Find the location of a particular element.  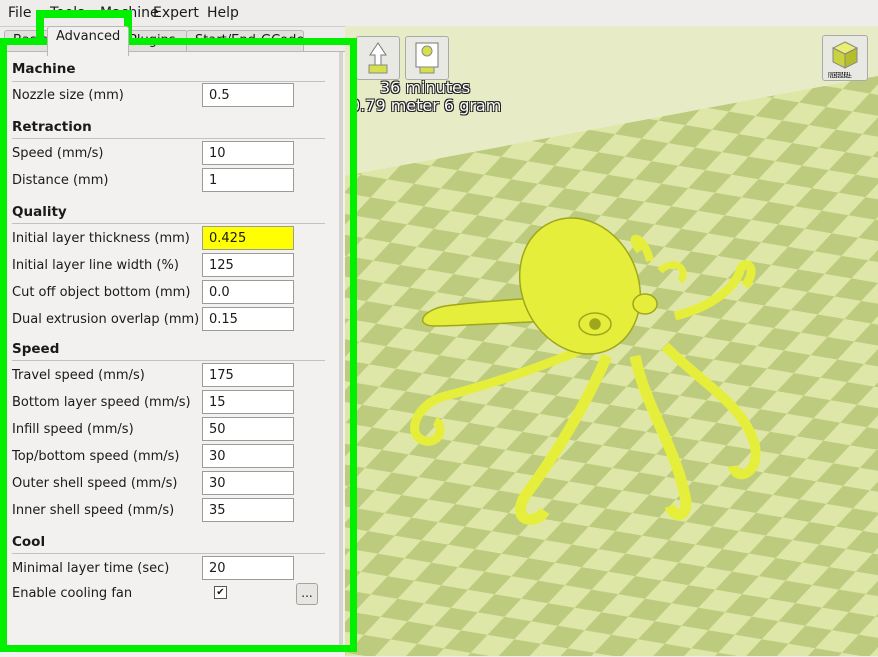

menu-file: File is located at coordinates (19, 13).